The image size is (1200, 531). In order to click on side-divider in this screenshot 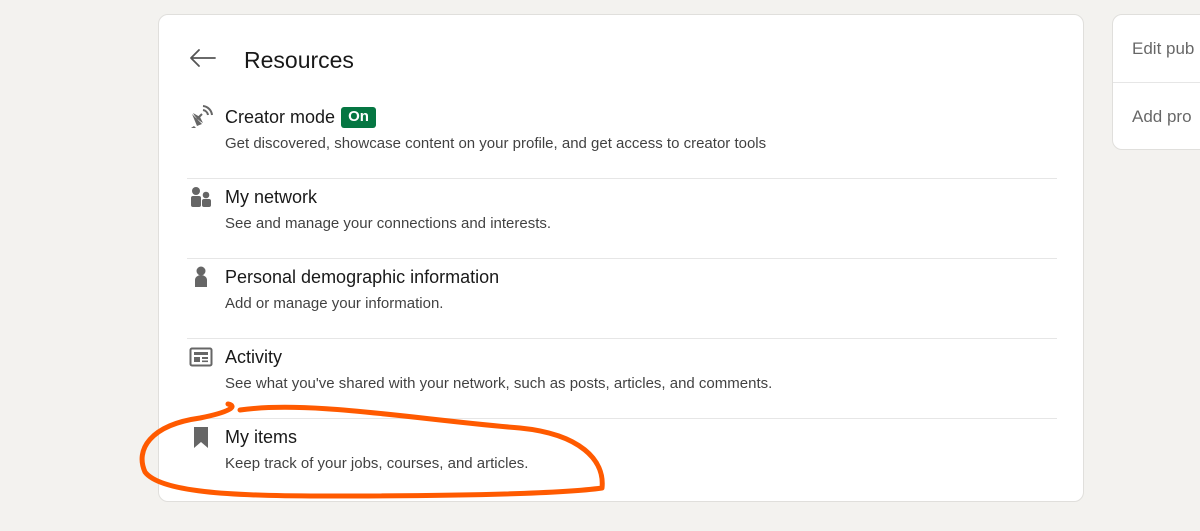, I will do `click(1156, 82)`.